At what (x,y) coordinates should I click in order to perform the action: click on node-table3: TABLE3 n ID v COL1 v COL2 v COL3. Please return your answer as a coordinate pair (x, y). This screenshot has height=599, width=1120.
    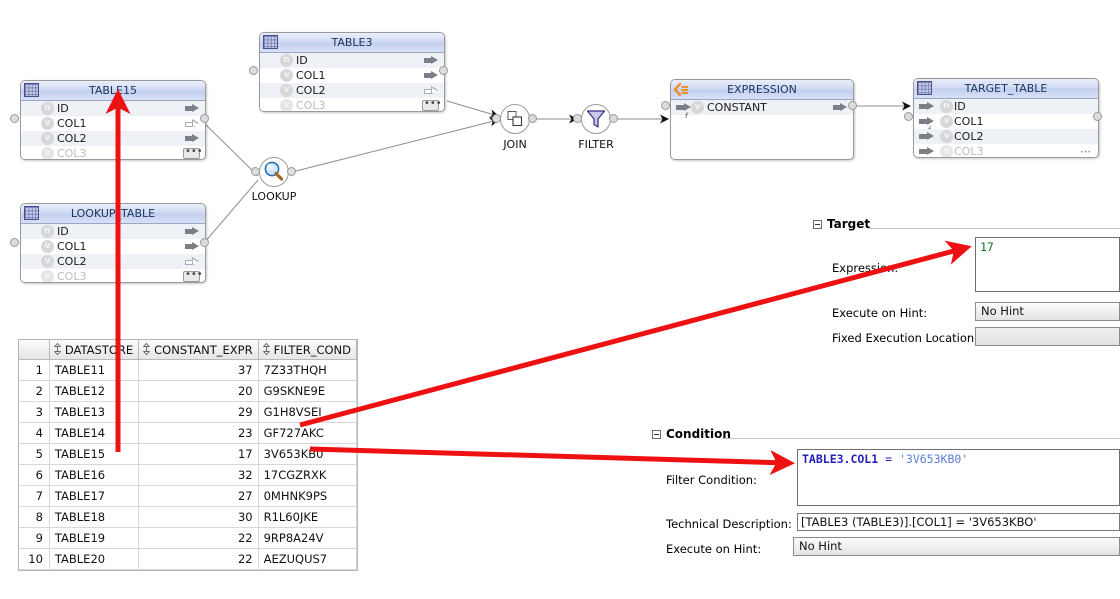
    Looking at the image, I should click on (352, 72).